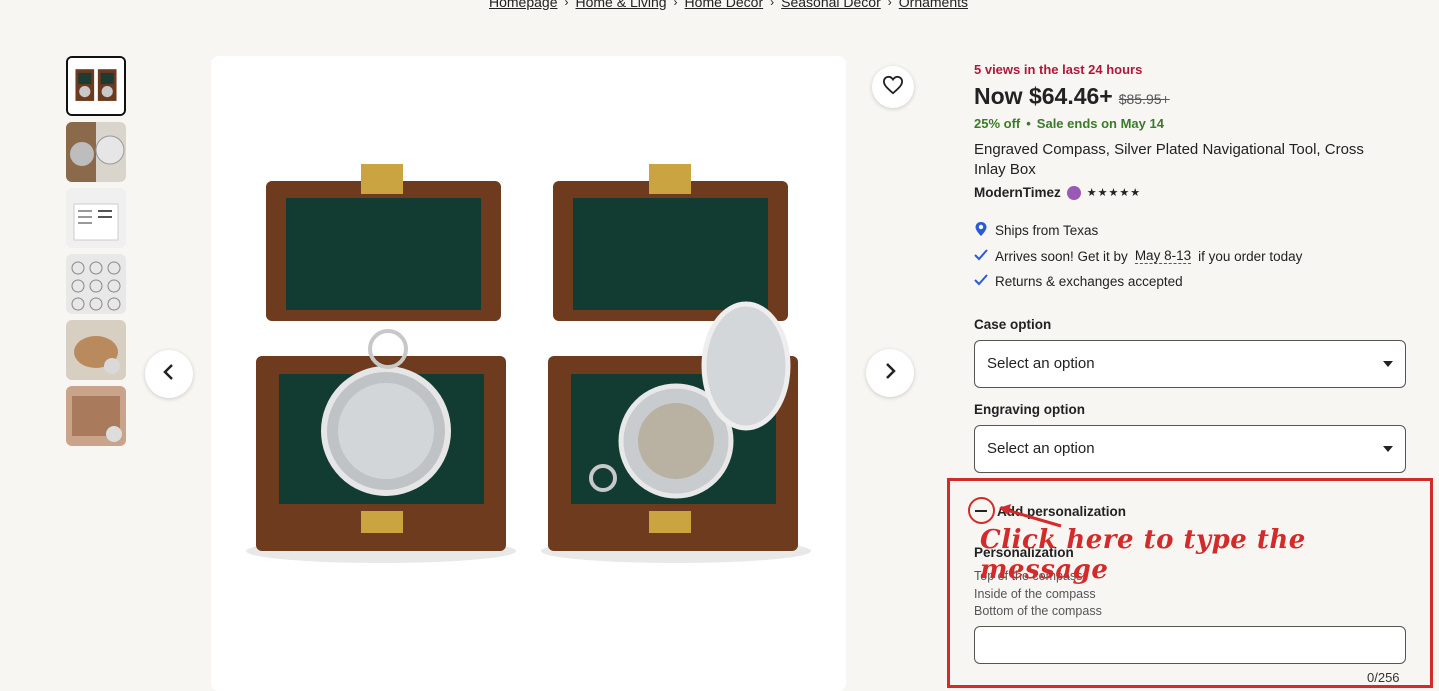  Describe the element at coordinates (1058, 69) in the screenshot. I see `views-notice: 5 views in the last 24 hours` at that location.